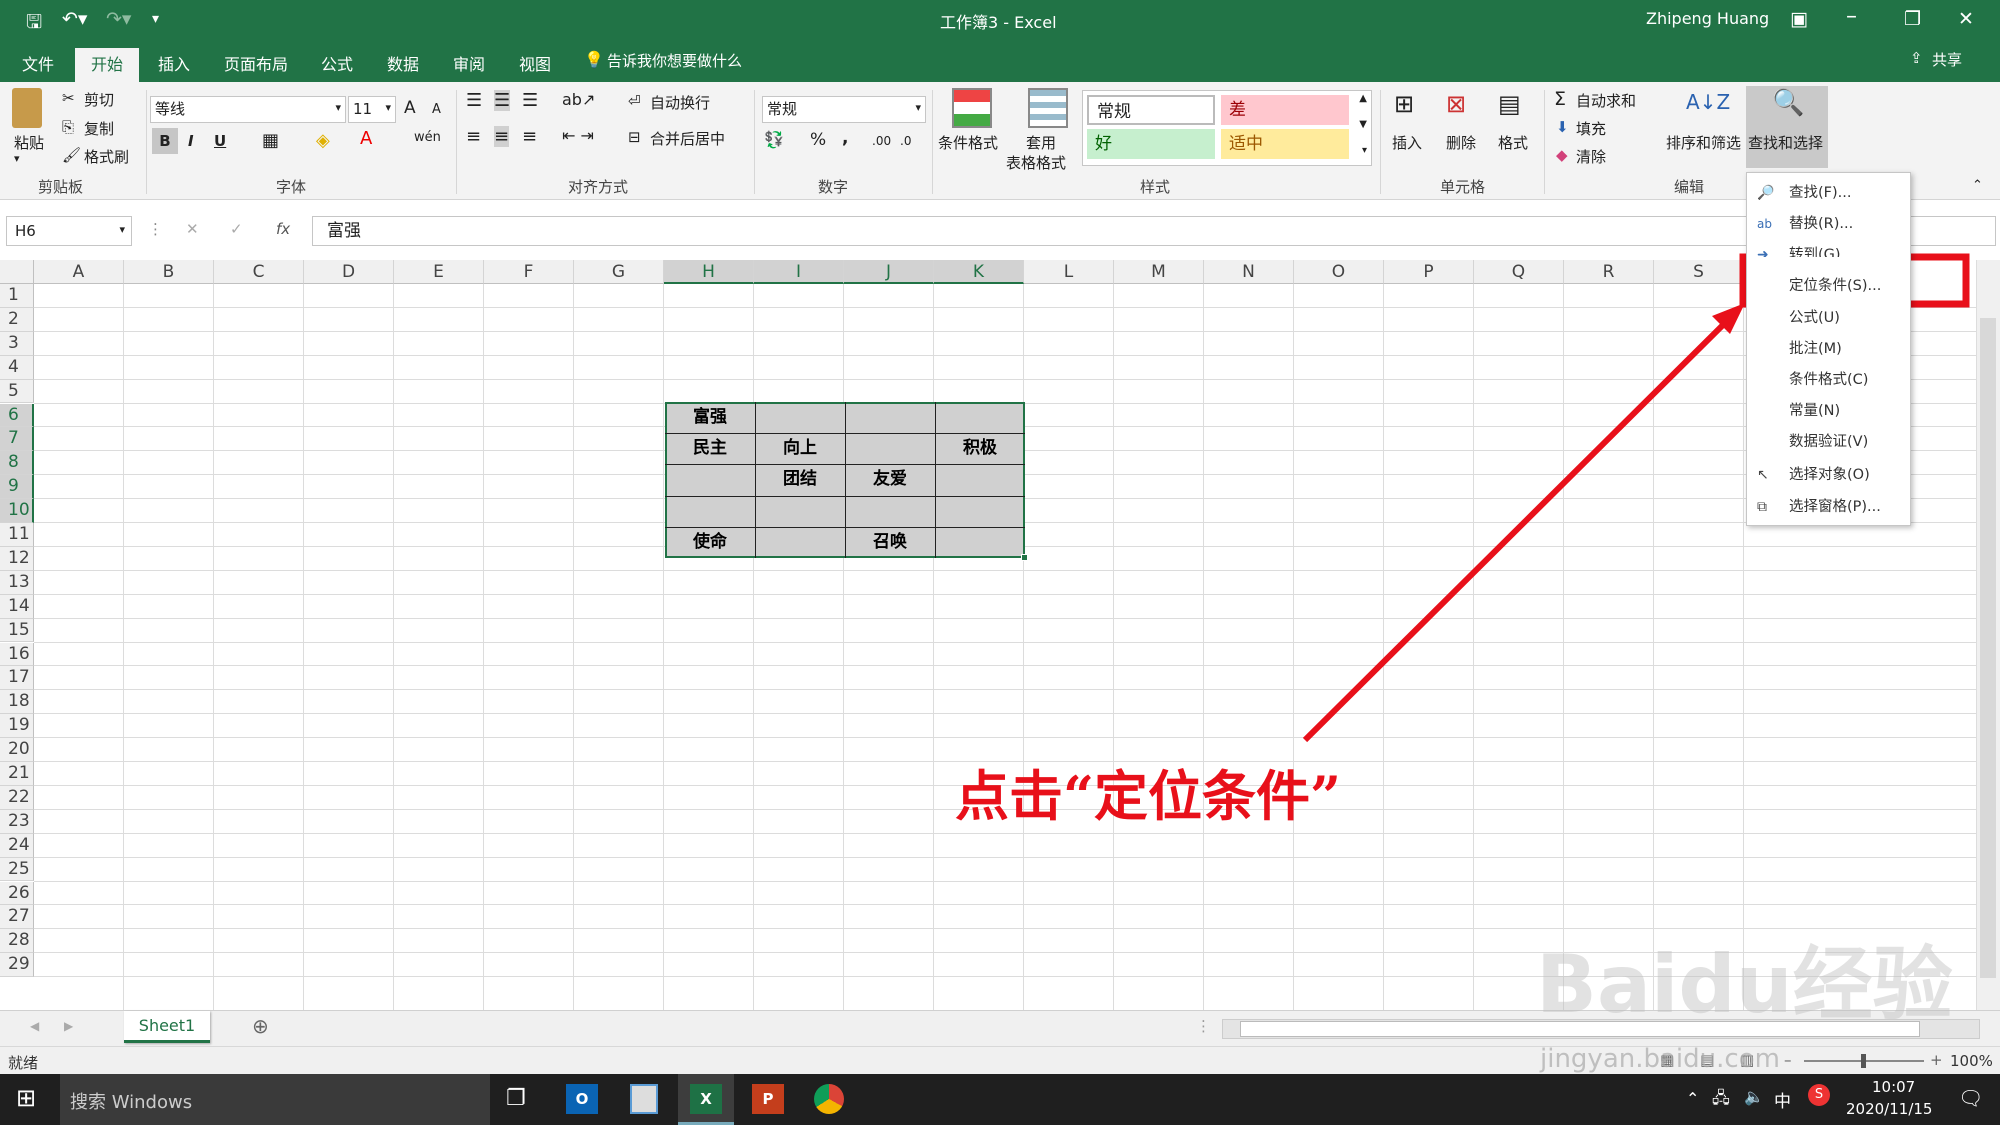 The image size is (2000, 1125). Describe the element at coordinates (131, 1102) in the screenshot. I see `taskbar-search-text: 搜索 Windows` at that location.